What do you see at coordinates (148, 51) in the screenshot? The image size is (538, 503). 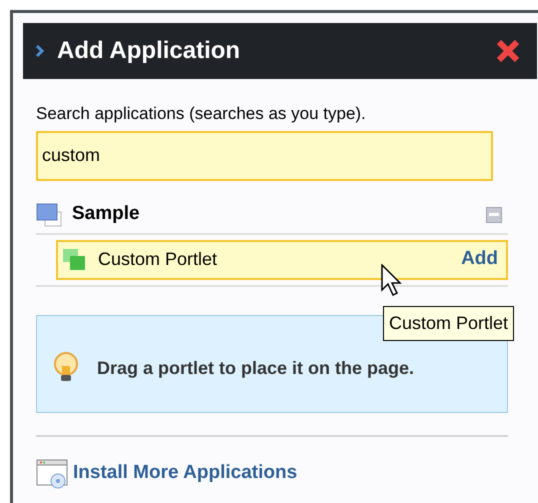 I see `window-title: Add Application` at bounding box center [148, 51].